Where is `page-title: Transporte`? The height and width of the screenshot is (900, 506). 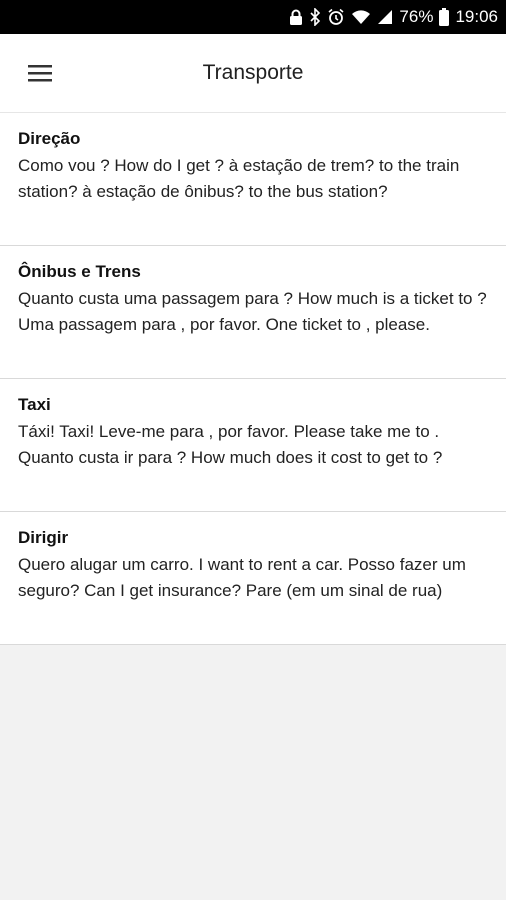
page-title: Transporte is located at coordinates (253, 72).